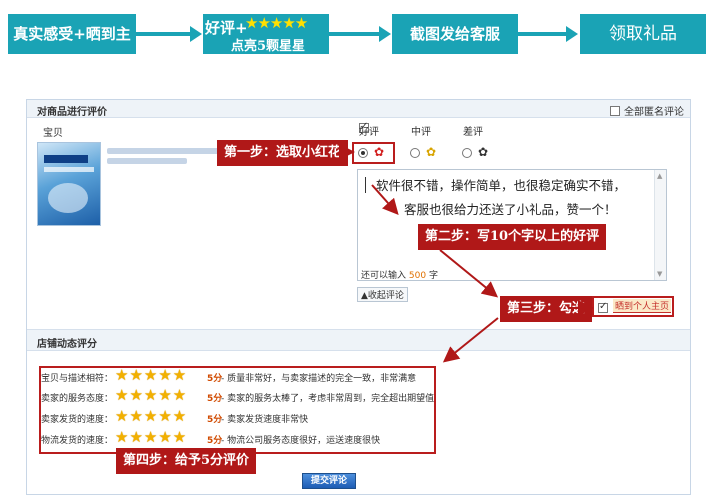 This screenshot has width=714, height=501. Describe the element at coordinates (369, 132) in the screenshot. I see `rating-good-label: 好评` at that location.